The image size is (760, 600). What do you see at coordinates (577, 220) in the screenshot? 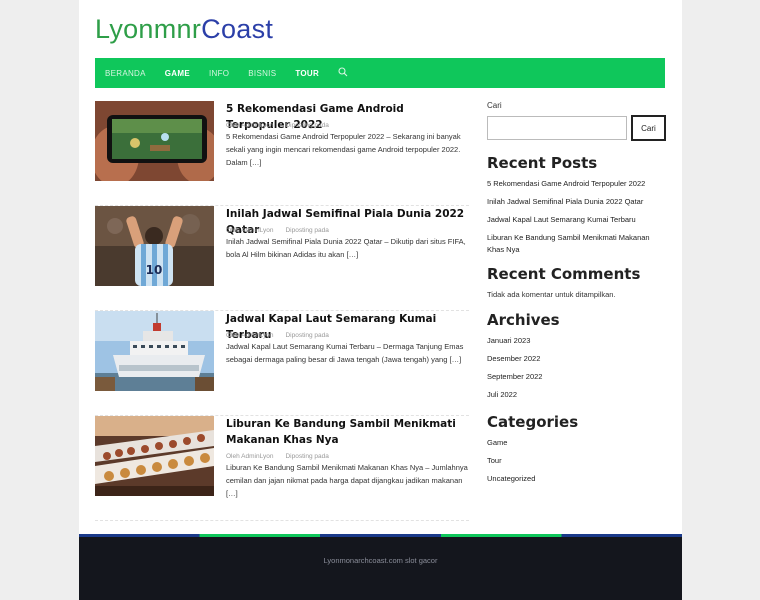
I see `recent-post-link: Jadwal Kapal Laut Semarang Kumai Terbaru` at bounding box center [577, 220].